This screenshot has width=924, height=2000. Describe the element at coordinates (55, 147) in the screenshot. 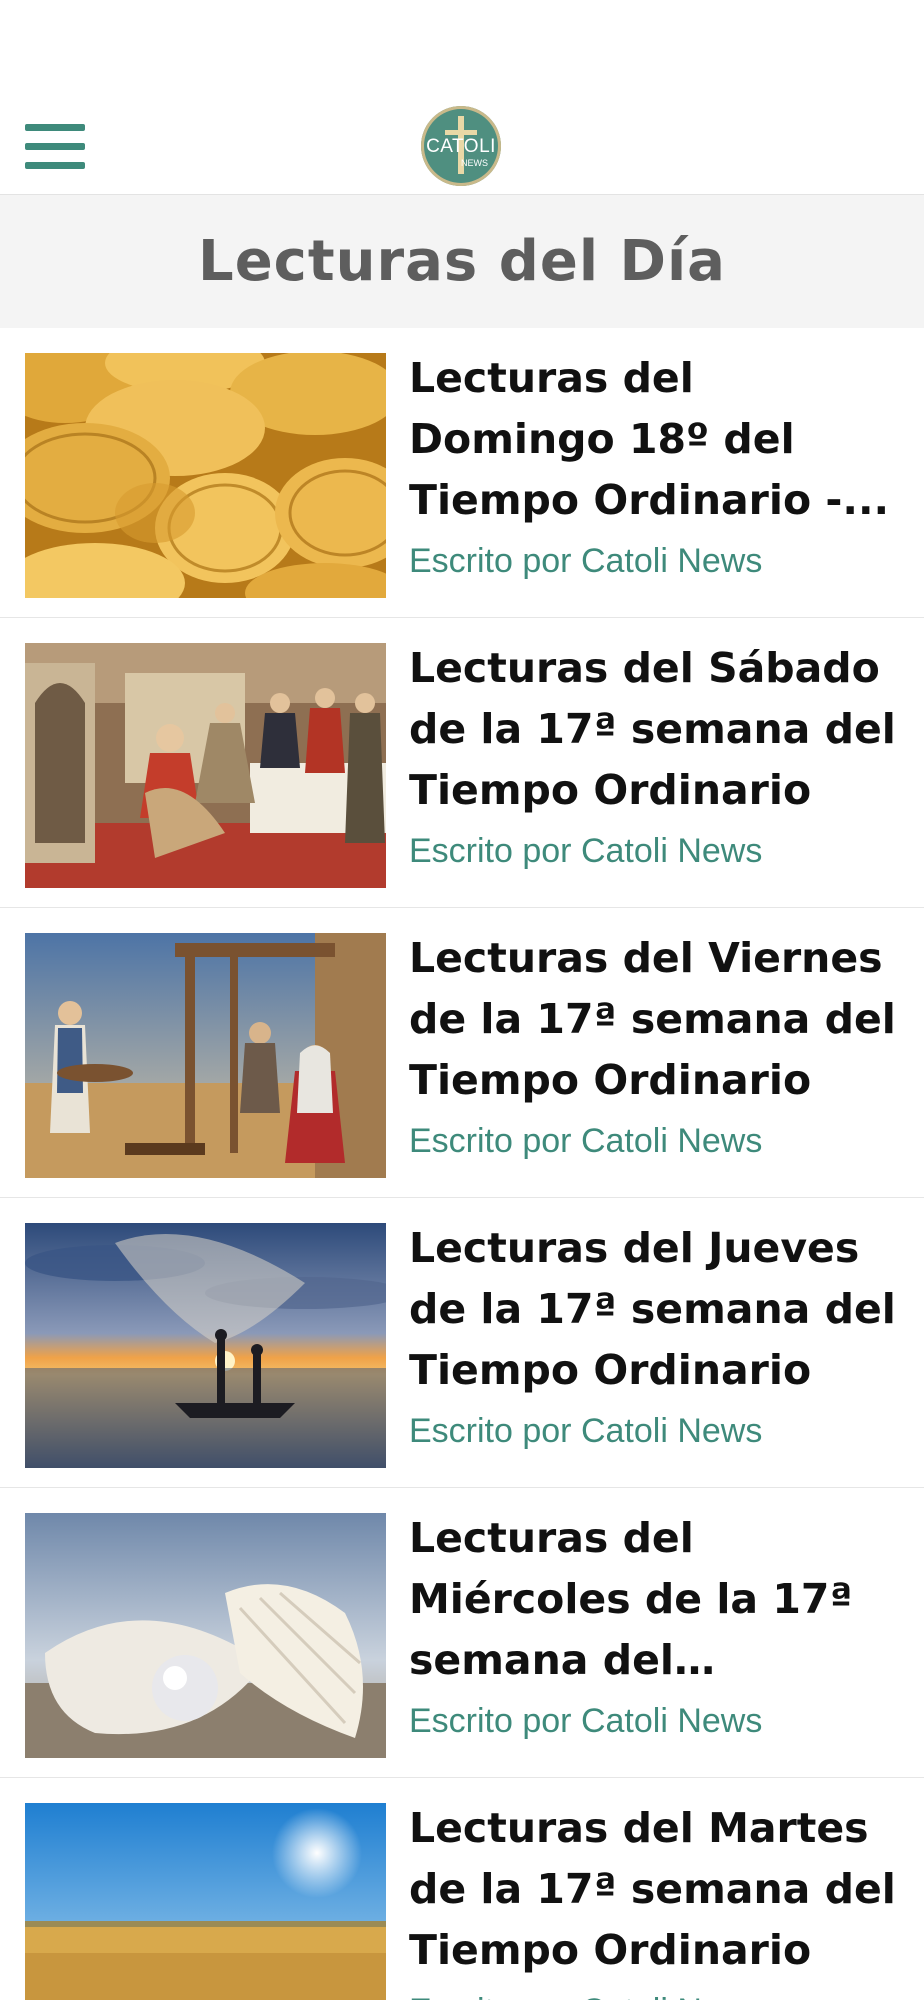

I see `hamburger-menu-icon` at that location.